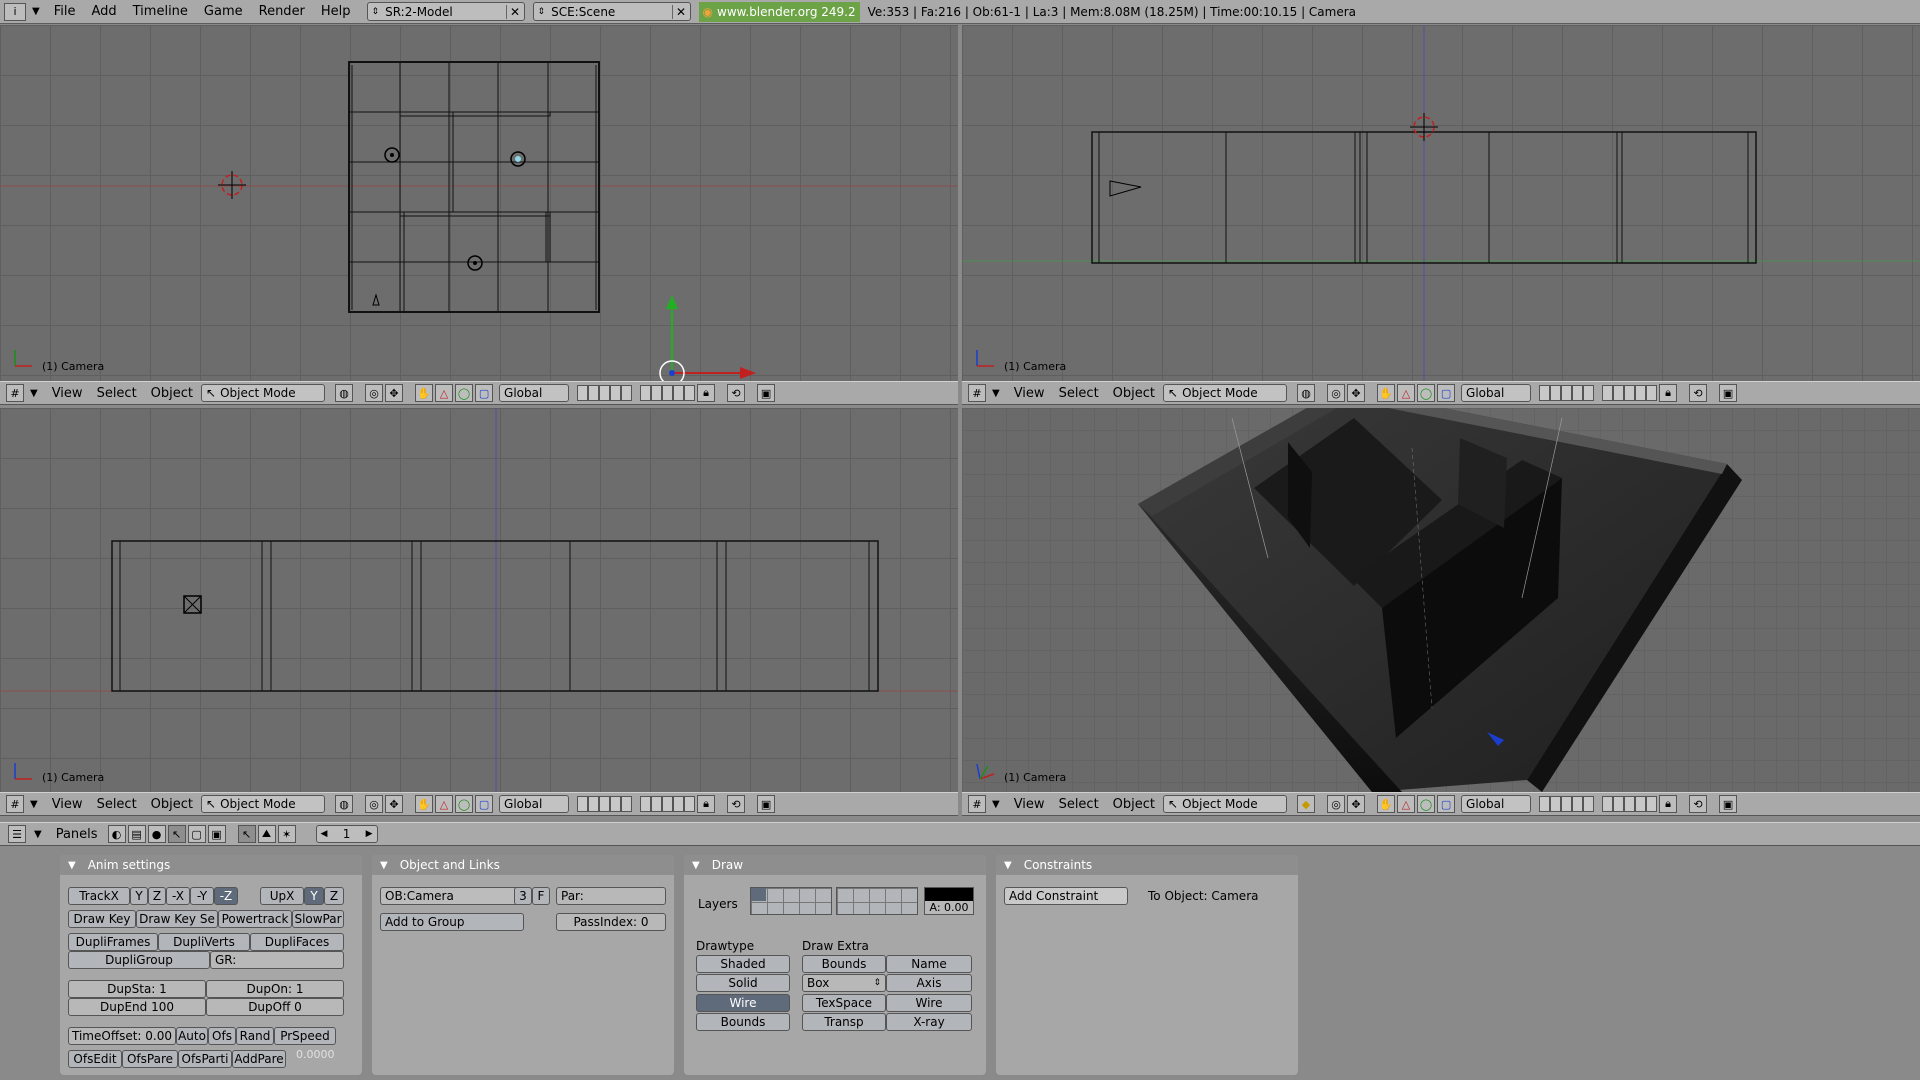  I want to click on dupend-field: DupEnd 100, so click(137, 1007).